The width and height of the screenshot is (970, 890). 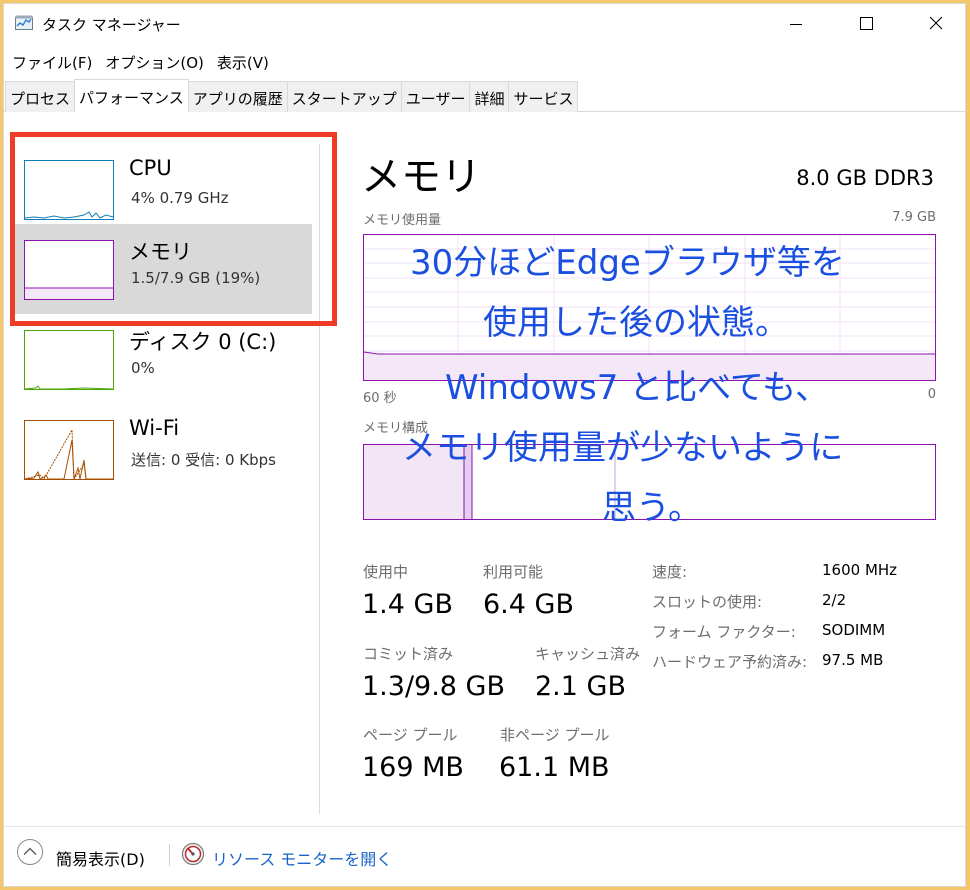 What do you see at coordinates (100, 858) in the screenshot?
I see `fewer-details-button: 簡易表示(D)` at bounding box center [100, 858].